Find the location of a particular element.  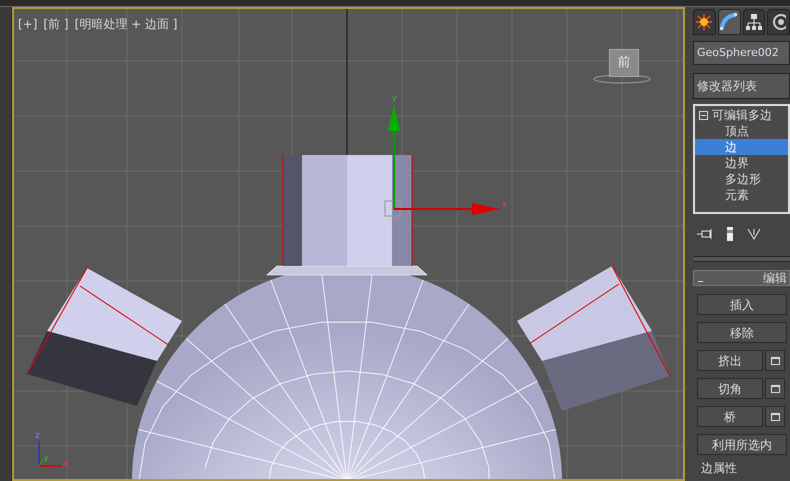

y-axis-arrow is located at coordinates (394, 157).